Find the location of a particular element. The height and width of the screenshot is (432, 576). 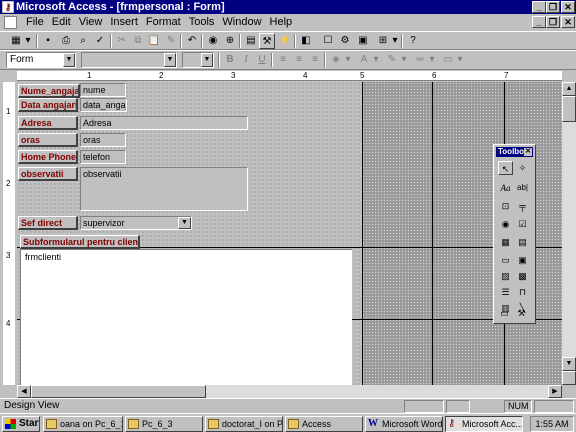

close-button: ✕ is located at coordinates (568, 7).